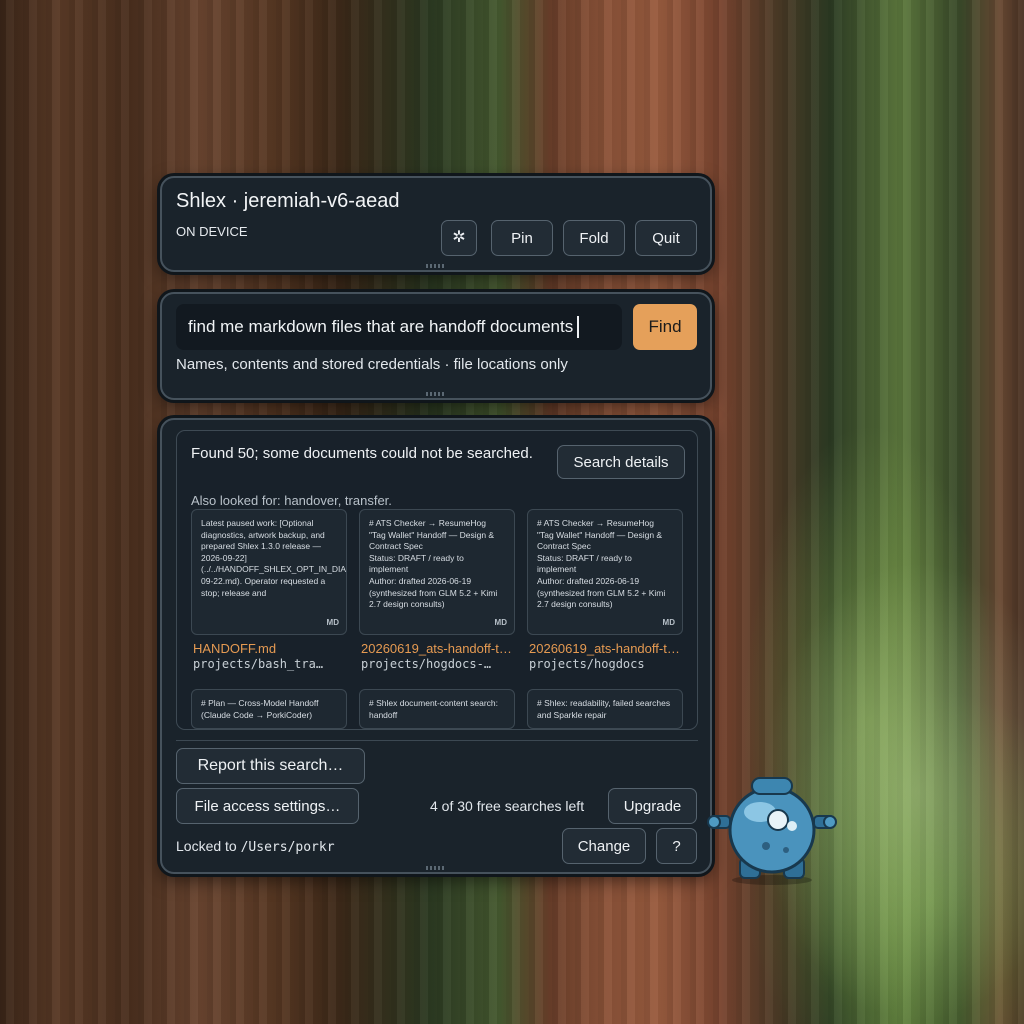 The width and height of the screenshot is (1024, 1024). I want to click on locked-path: /Users/porkr, so click(287, 847).